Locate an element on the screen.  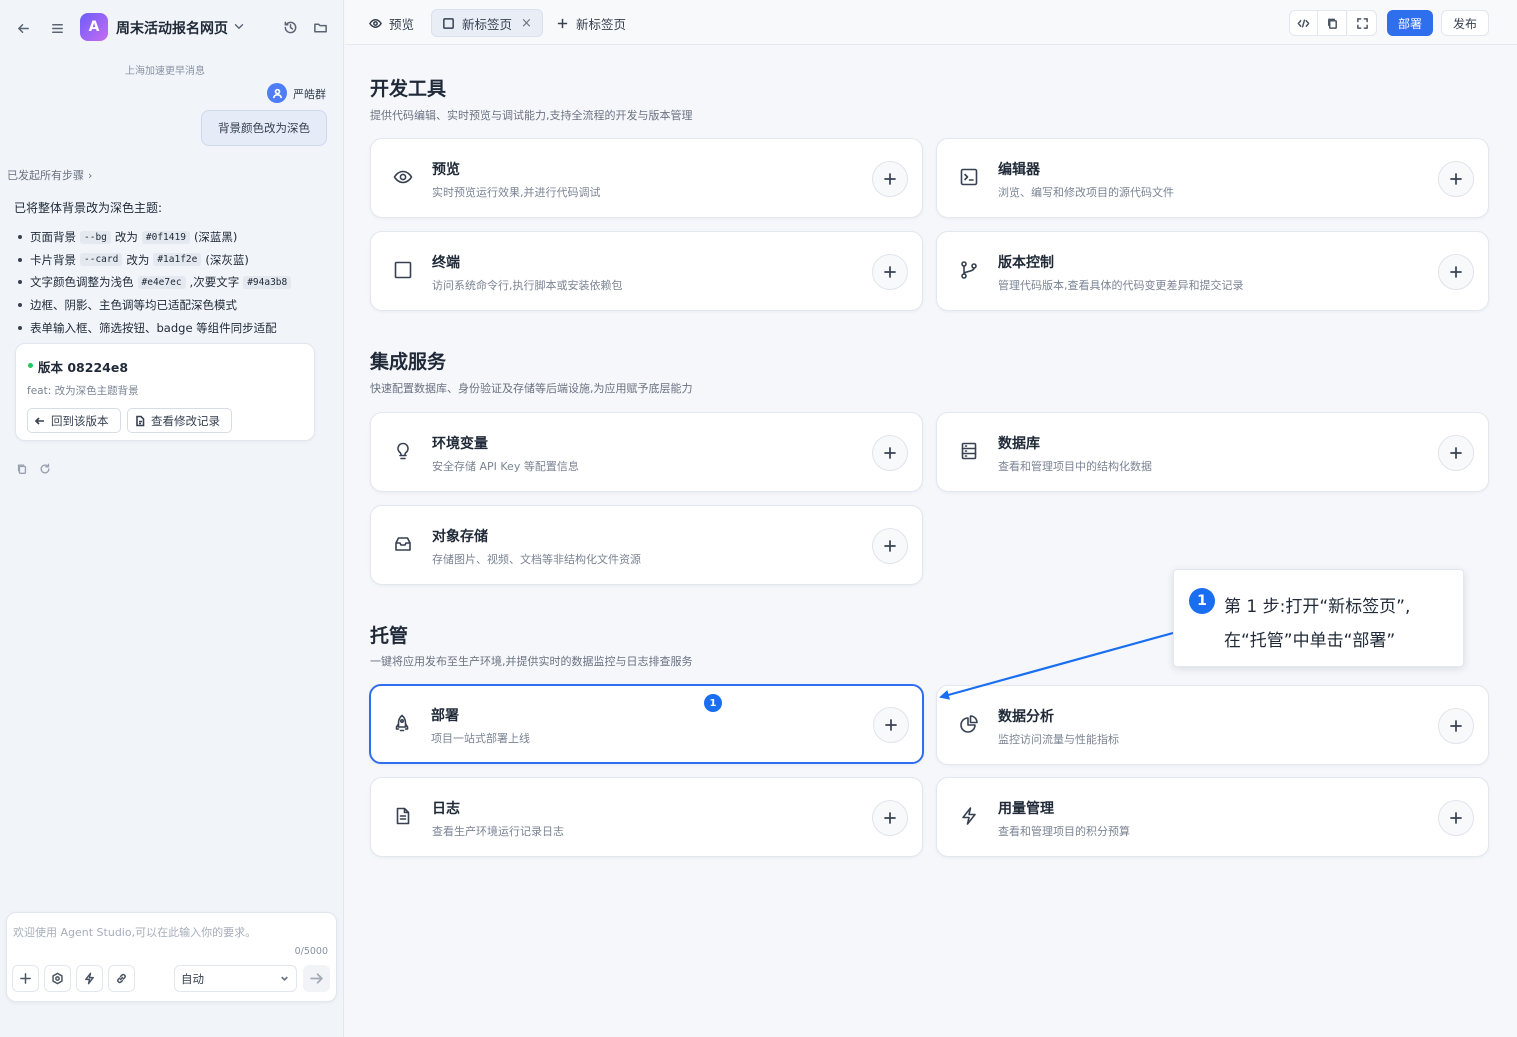
card-analytics: 数据分析 监控访问流量与性能指标 is located at coordinates (1212, 725).